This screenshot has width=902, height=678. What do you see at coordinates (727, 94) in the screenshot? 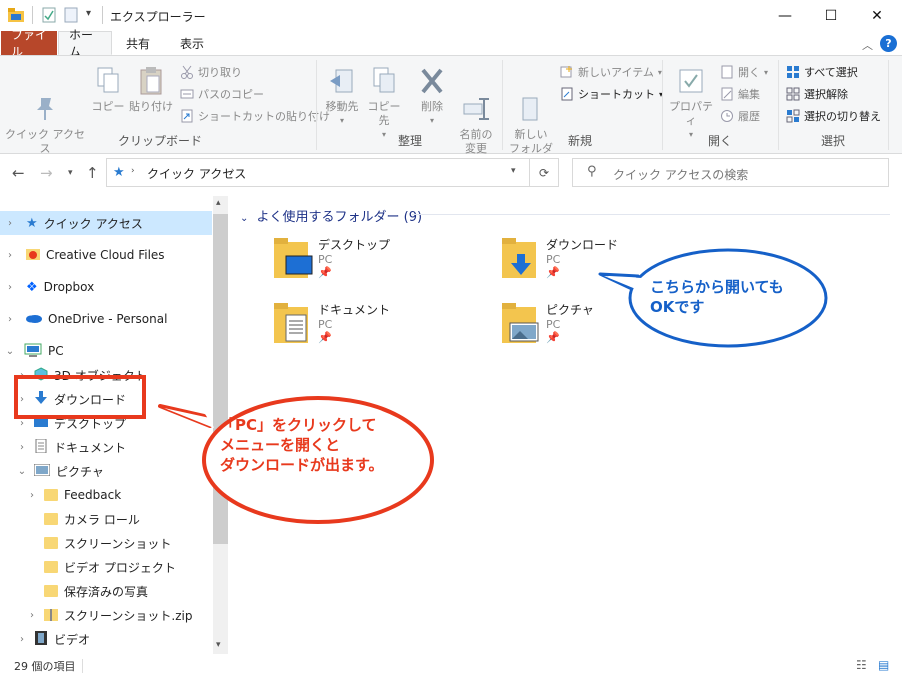
I see `edit-icon` at bounding box center [727, 94].